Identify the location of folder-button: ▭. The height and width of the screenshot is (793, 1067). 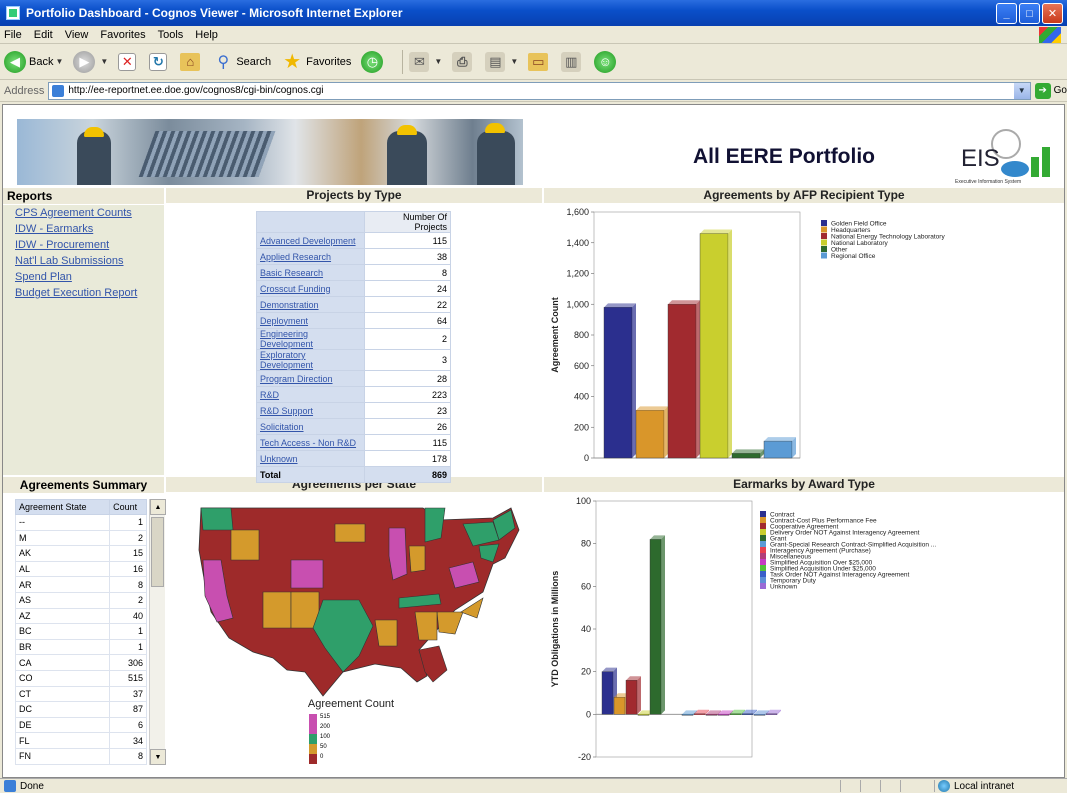
(539, 61).